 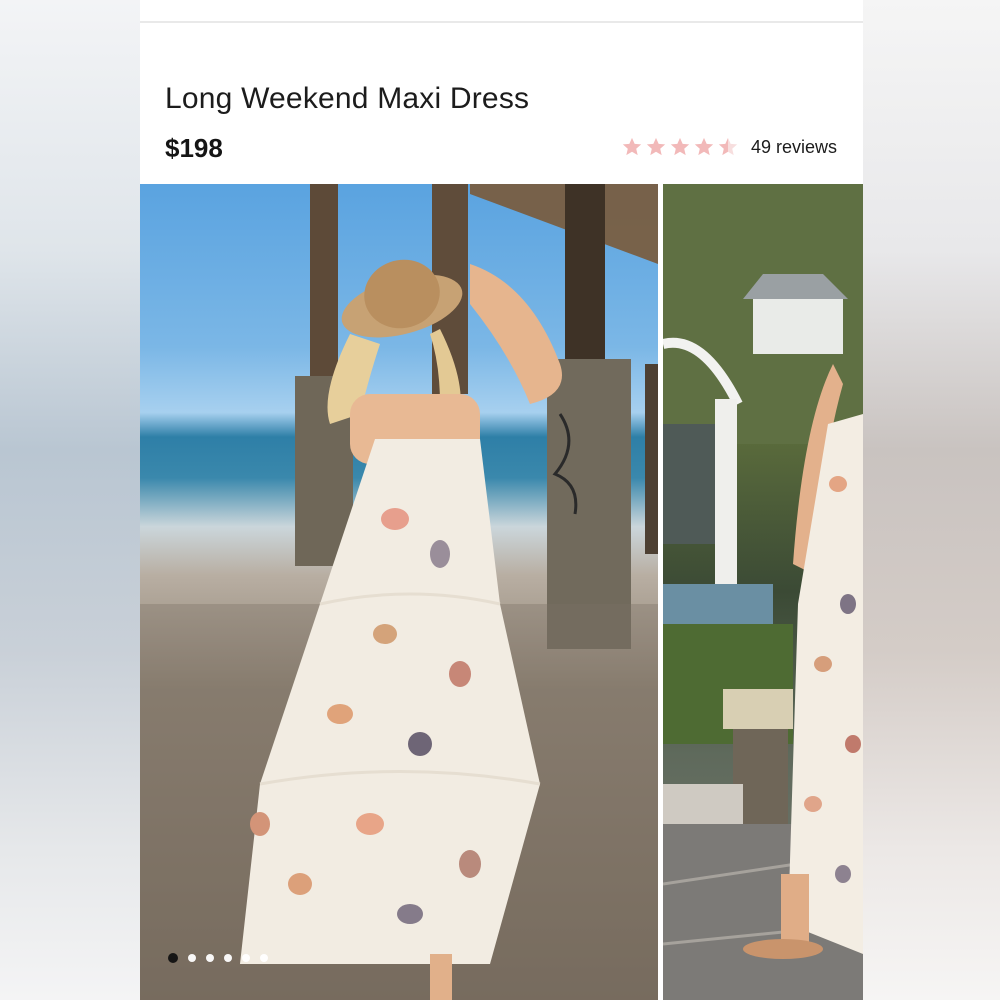 What do you see at coordinates (173, 958) in the screenshot?
I see `carousel-dot-active` at bounding box center [173, 958].